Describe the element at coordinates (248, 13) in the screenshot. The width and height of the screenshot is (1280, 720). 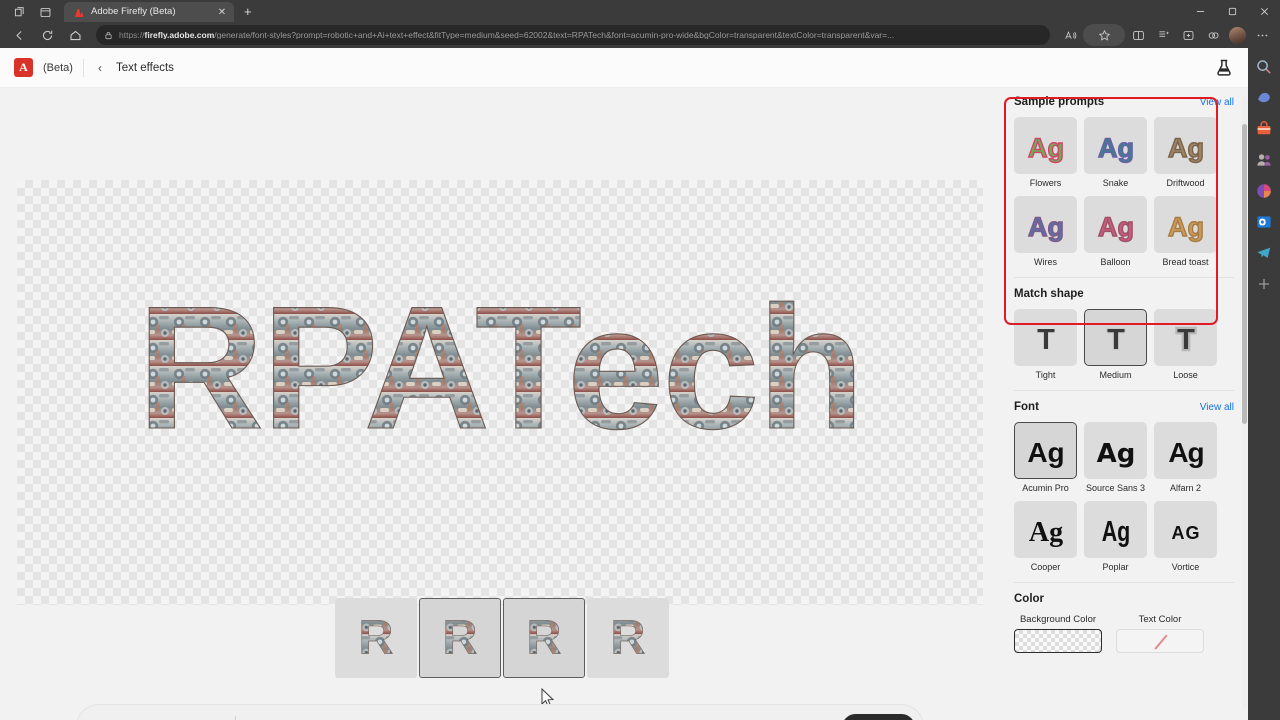
I see `new-tab-button: +` at that location.